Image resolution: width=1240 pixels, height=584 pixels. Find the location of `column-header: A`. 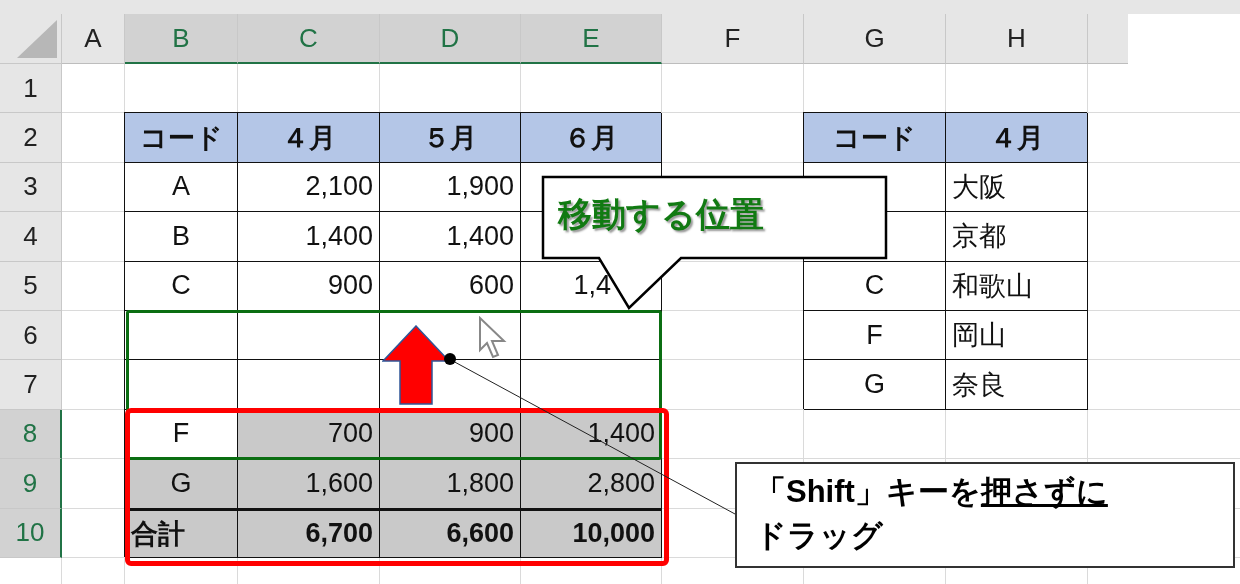

column-header: A is located at coordinates (93, 39).